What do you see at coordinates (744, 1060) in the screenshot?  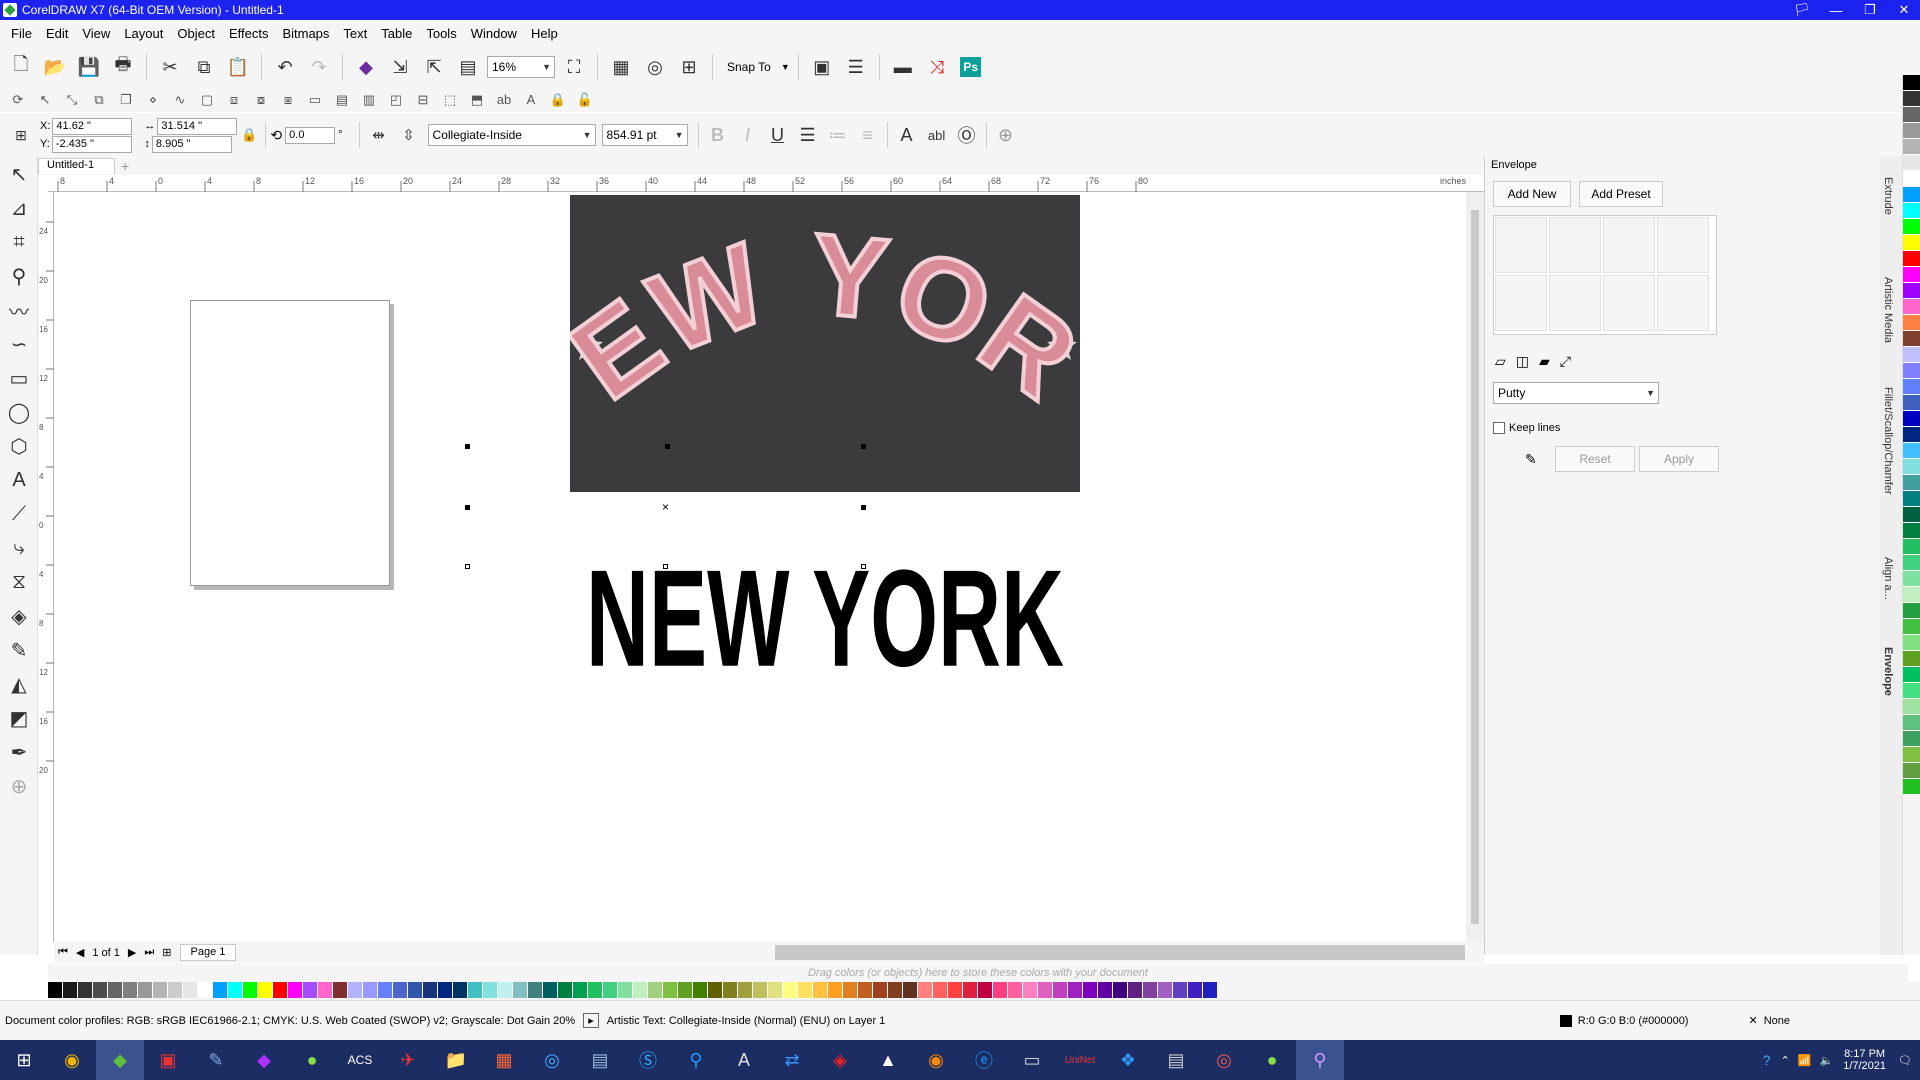 I see `font-app-icon: A` at bounding box center [744, 1060].